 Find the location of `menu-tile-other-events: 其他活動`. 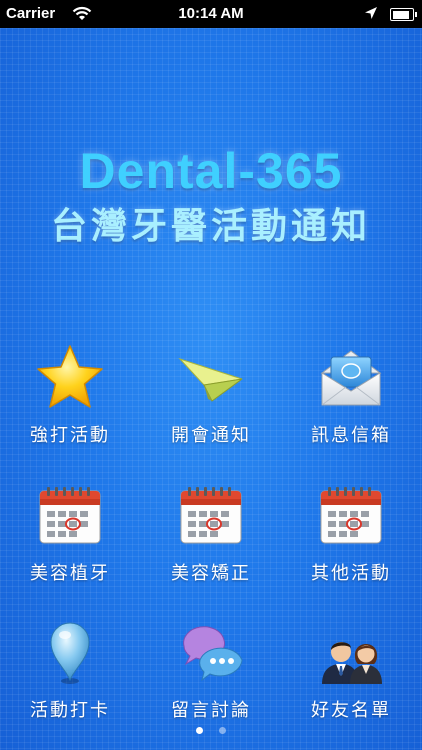

menu-tile-other-events: 其他活動 is located at coordinates (351, 537).